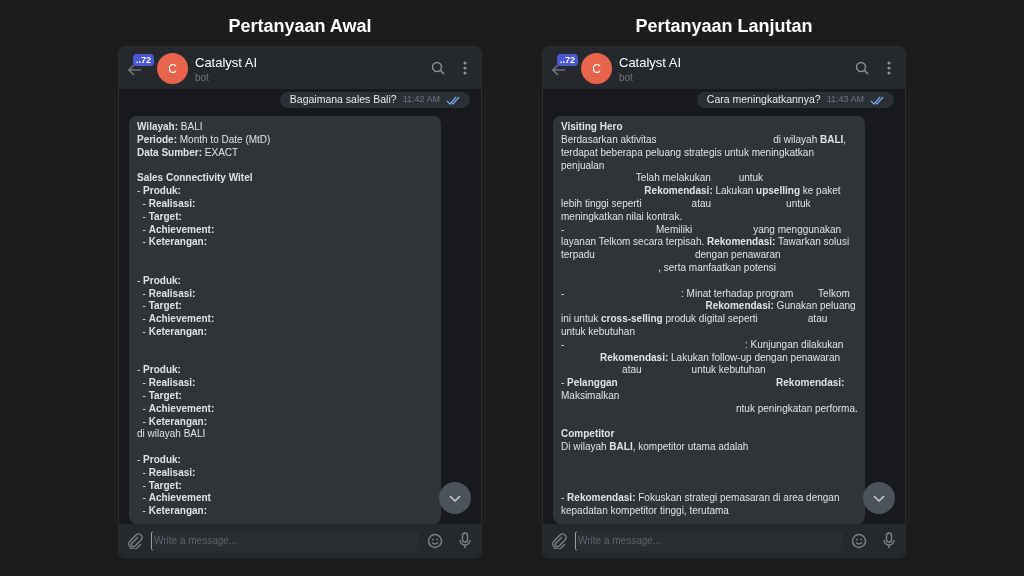 The width and height of the screenshot is (1024, 576). Describe the element at coordinates (300, 26) in the screenshot. I see `panel-heading: Pertanyaan Awal` at that location.